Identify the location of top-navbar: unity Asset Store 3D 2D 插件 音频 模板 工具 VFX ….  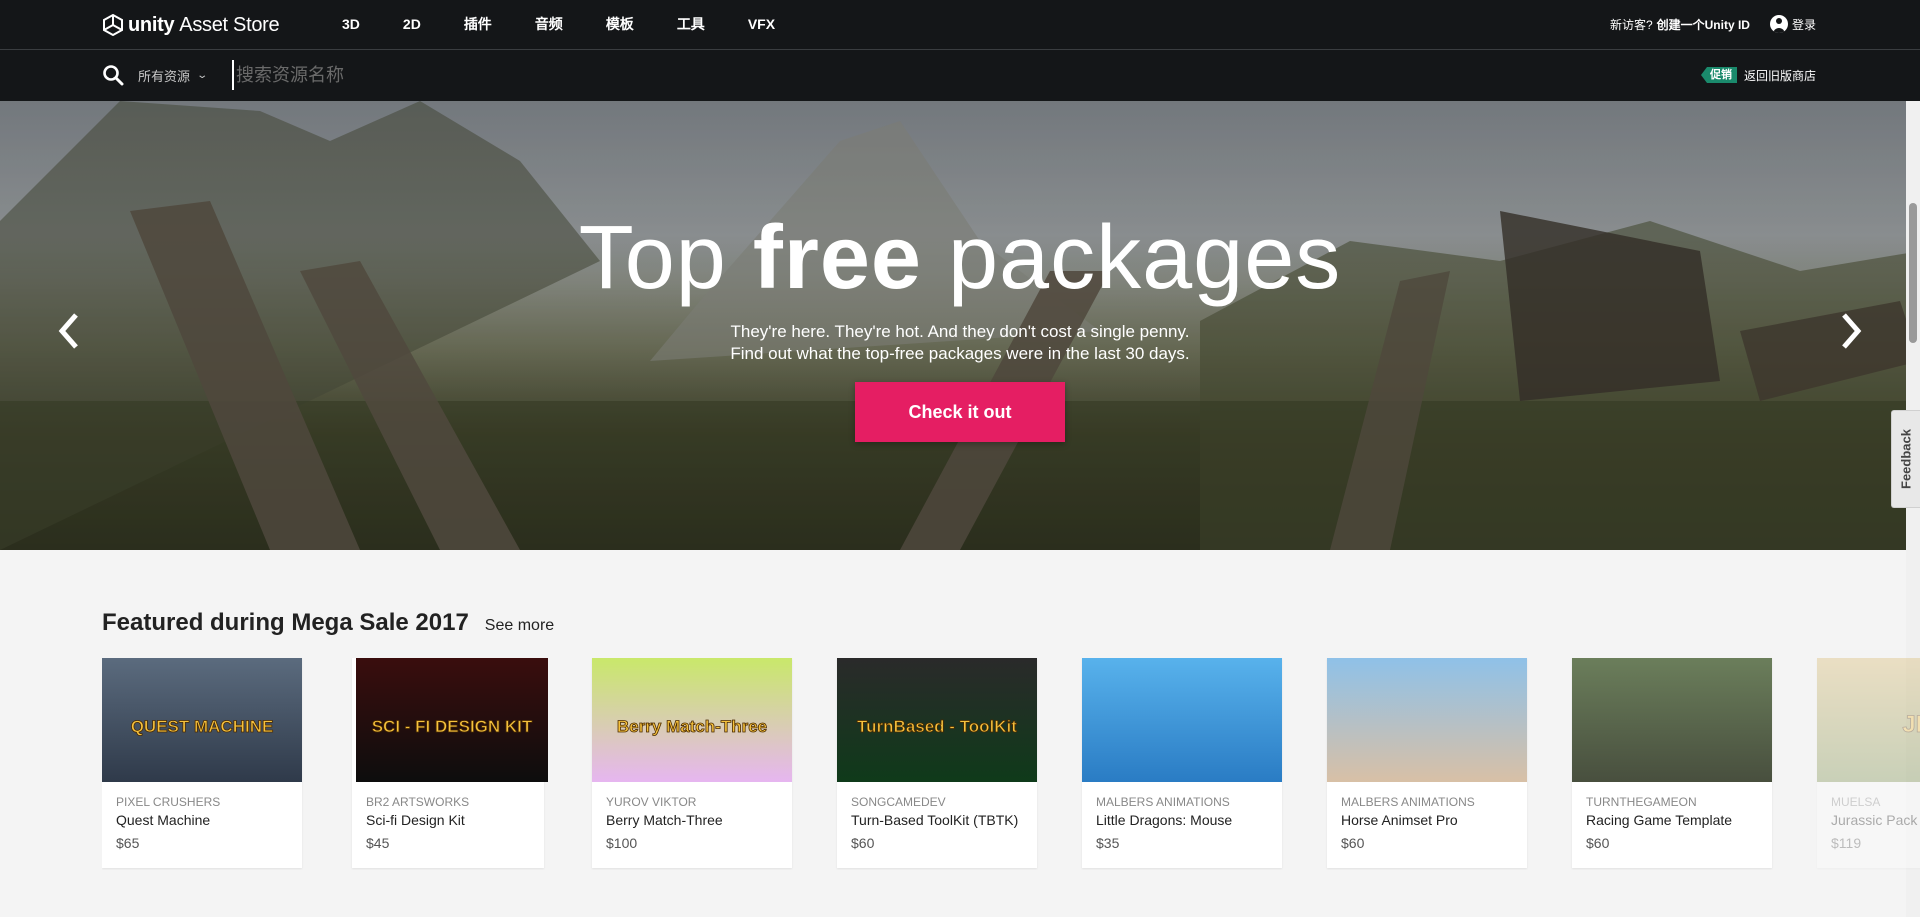
(960, 25).